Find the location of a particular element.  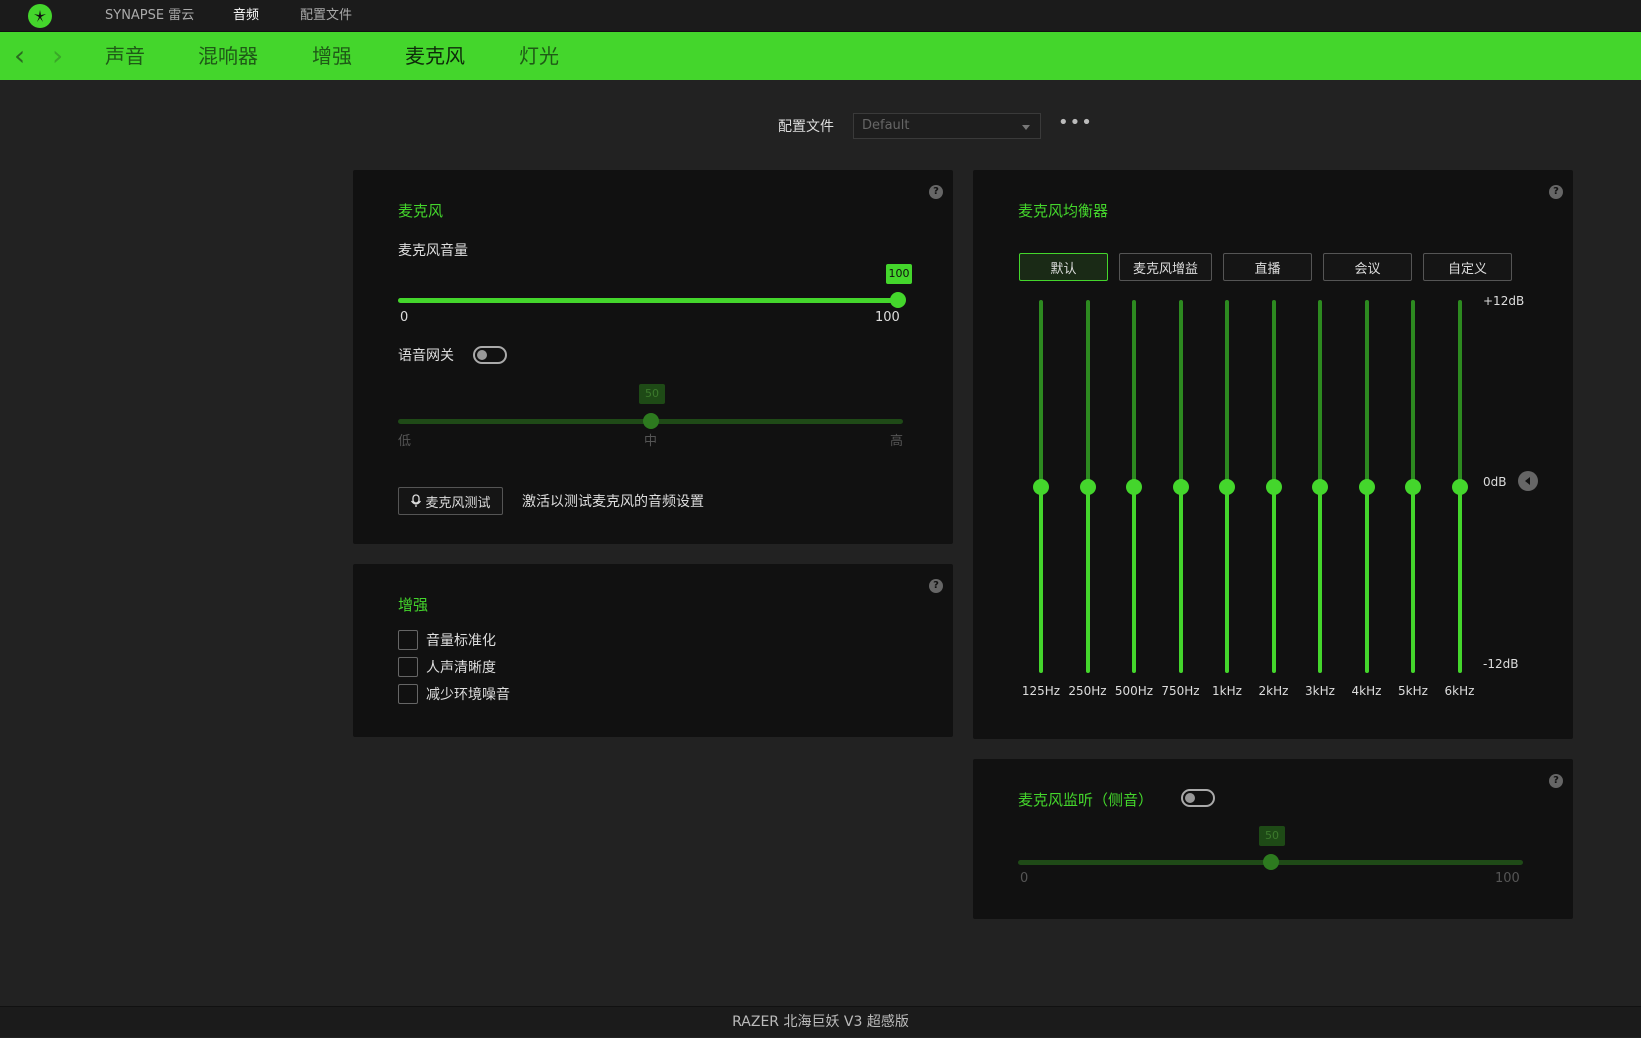

eq-band-label: 4kHz is located at coordinates (1366, 691).